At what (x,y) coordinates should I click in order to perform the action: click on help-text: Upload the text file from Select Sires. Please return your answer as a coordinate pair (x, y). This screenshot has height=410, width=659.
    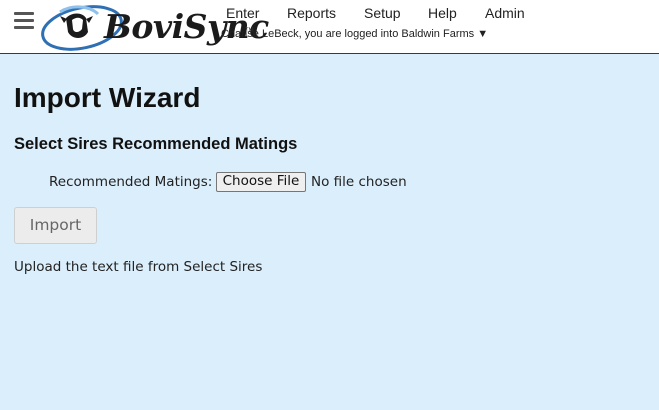
    Looking at the image, I should click on (138, 267).